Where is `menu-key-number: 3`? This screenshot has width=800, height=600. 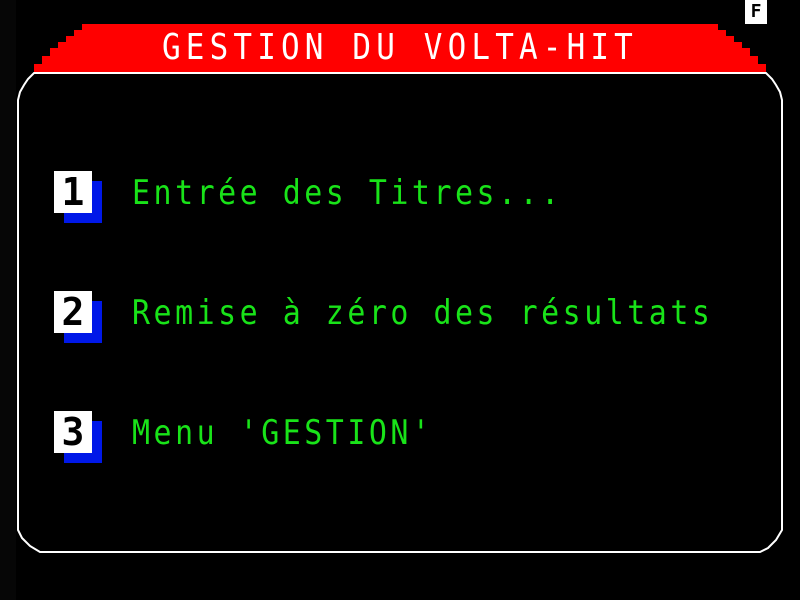 menu-key-number: 3 is located at coordinates (73, 432).